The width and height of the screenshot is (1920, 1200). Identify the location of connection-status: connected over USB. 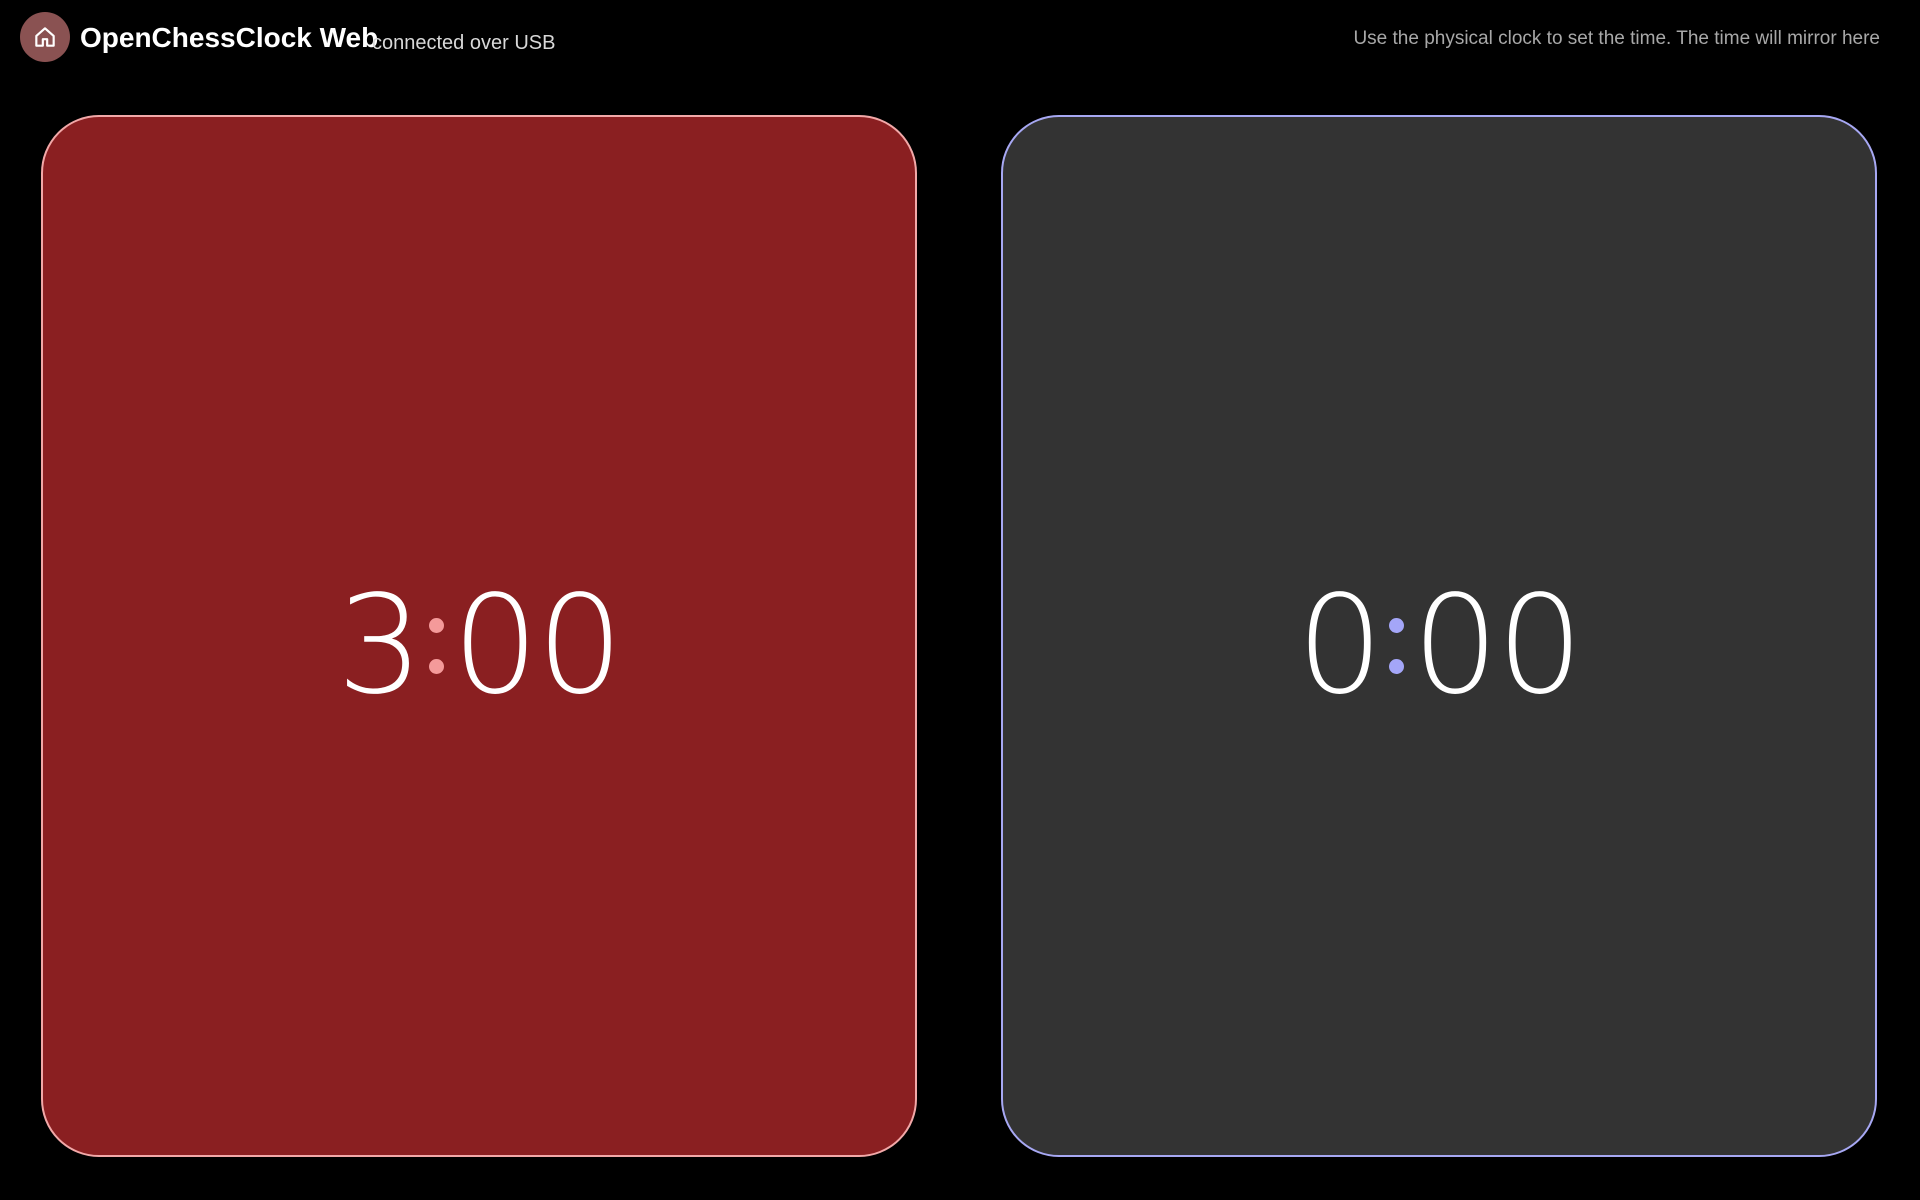
(464, 43).